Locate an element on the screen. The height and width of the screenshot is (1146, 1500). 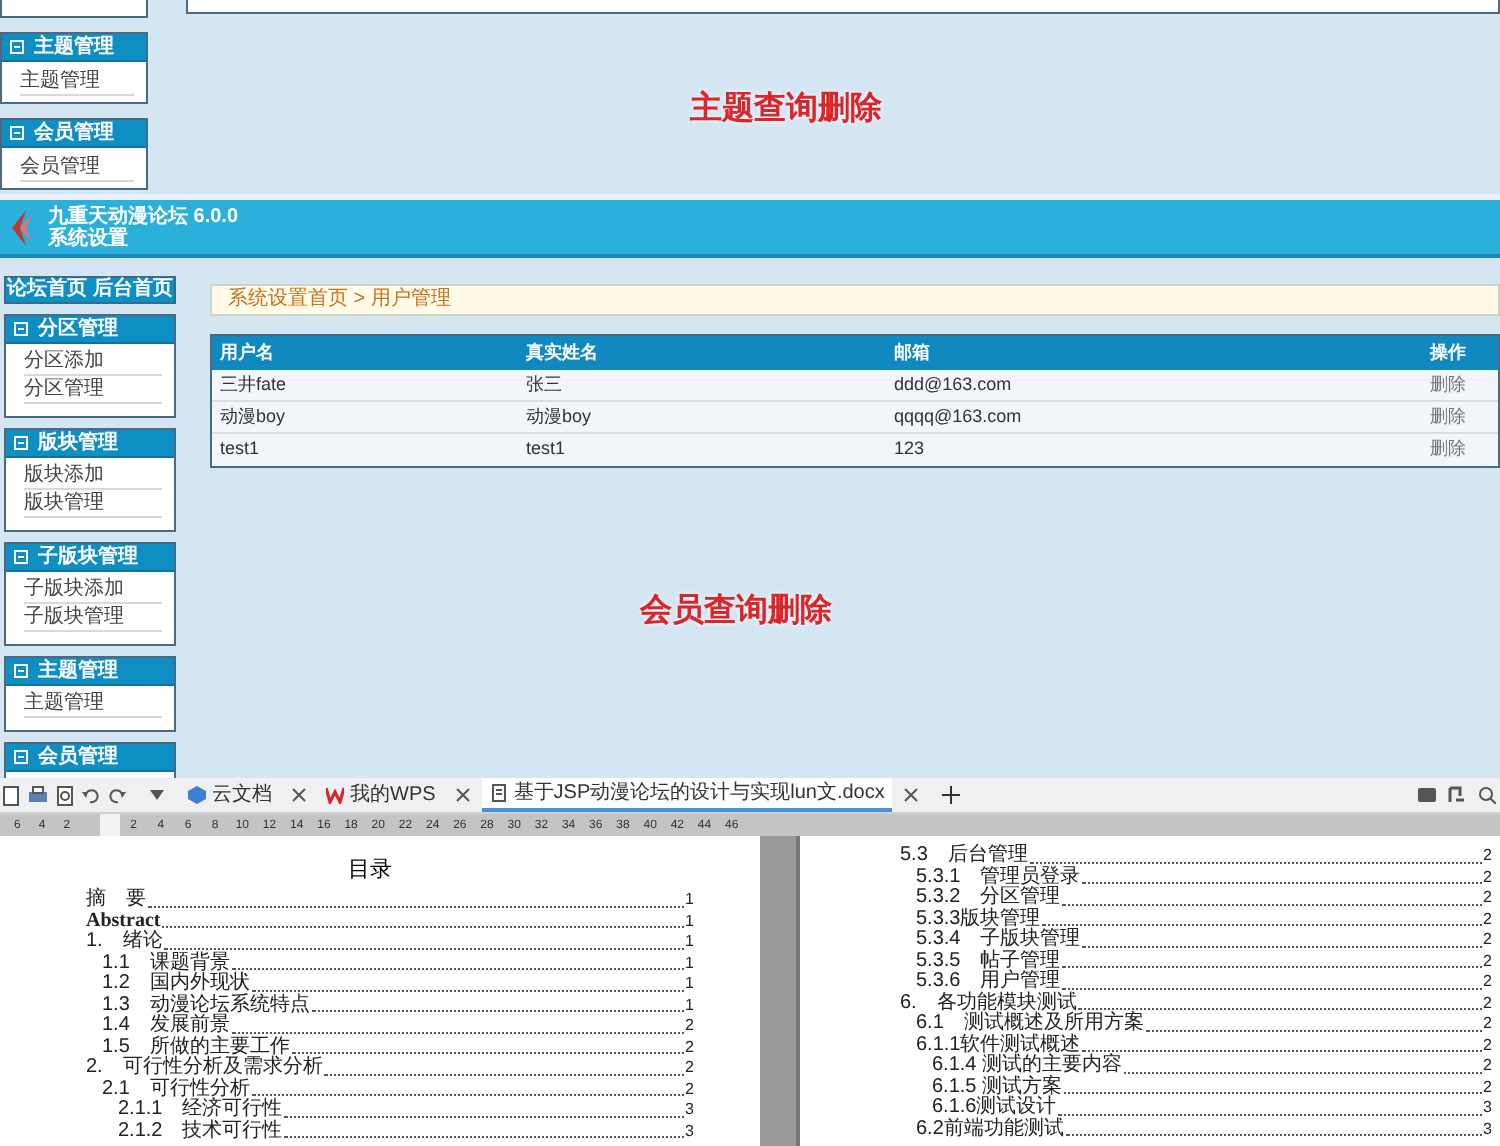
toc-entry: 5.3.4 子版块管理 is located at coordinates (998, 940).